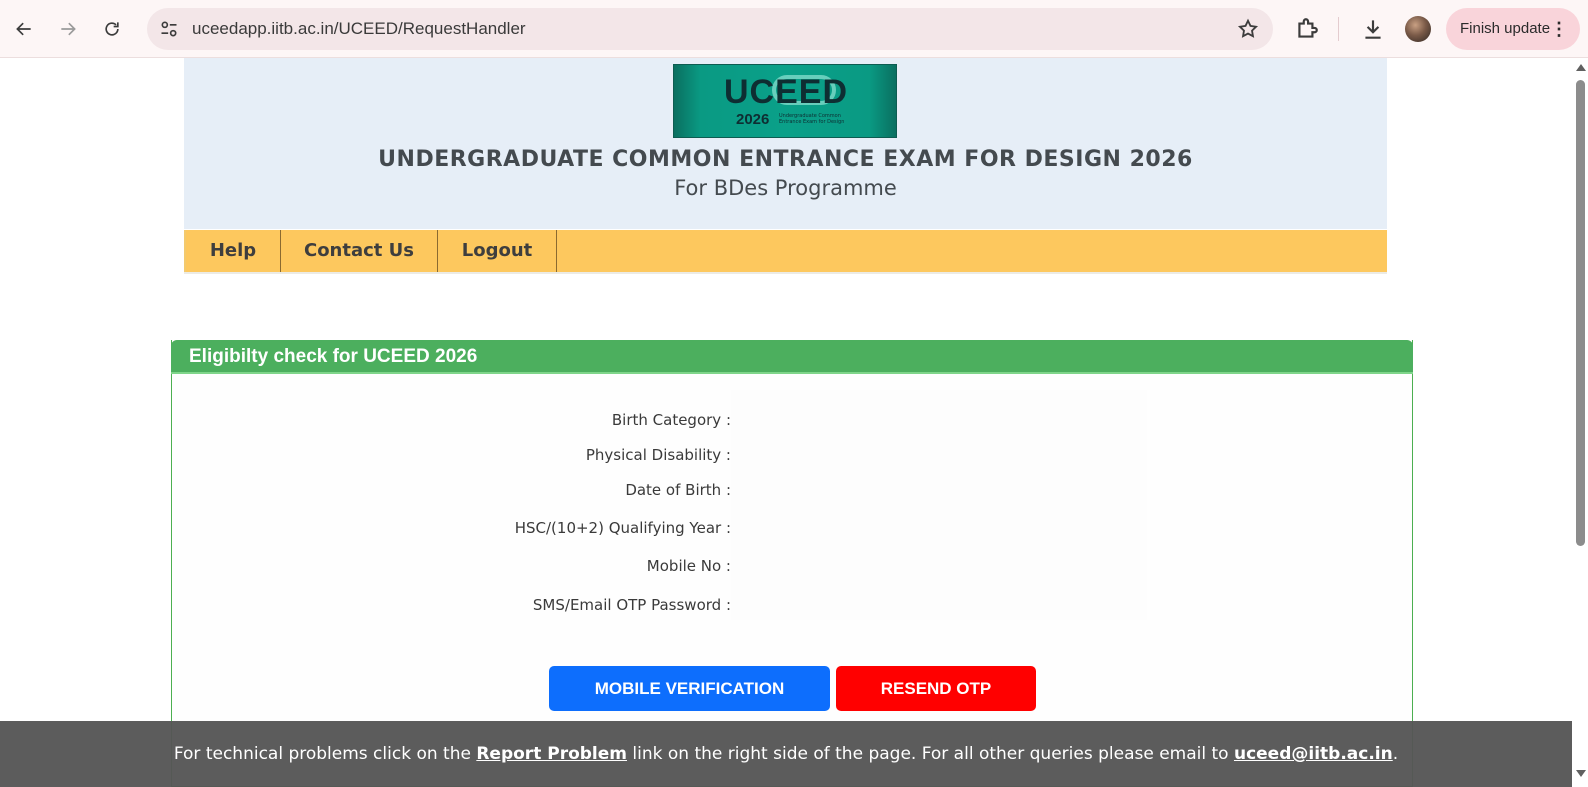  I want to click on more-menu-icon: ⋮, so click(1559, 29).